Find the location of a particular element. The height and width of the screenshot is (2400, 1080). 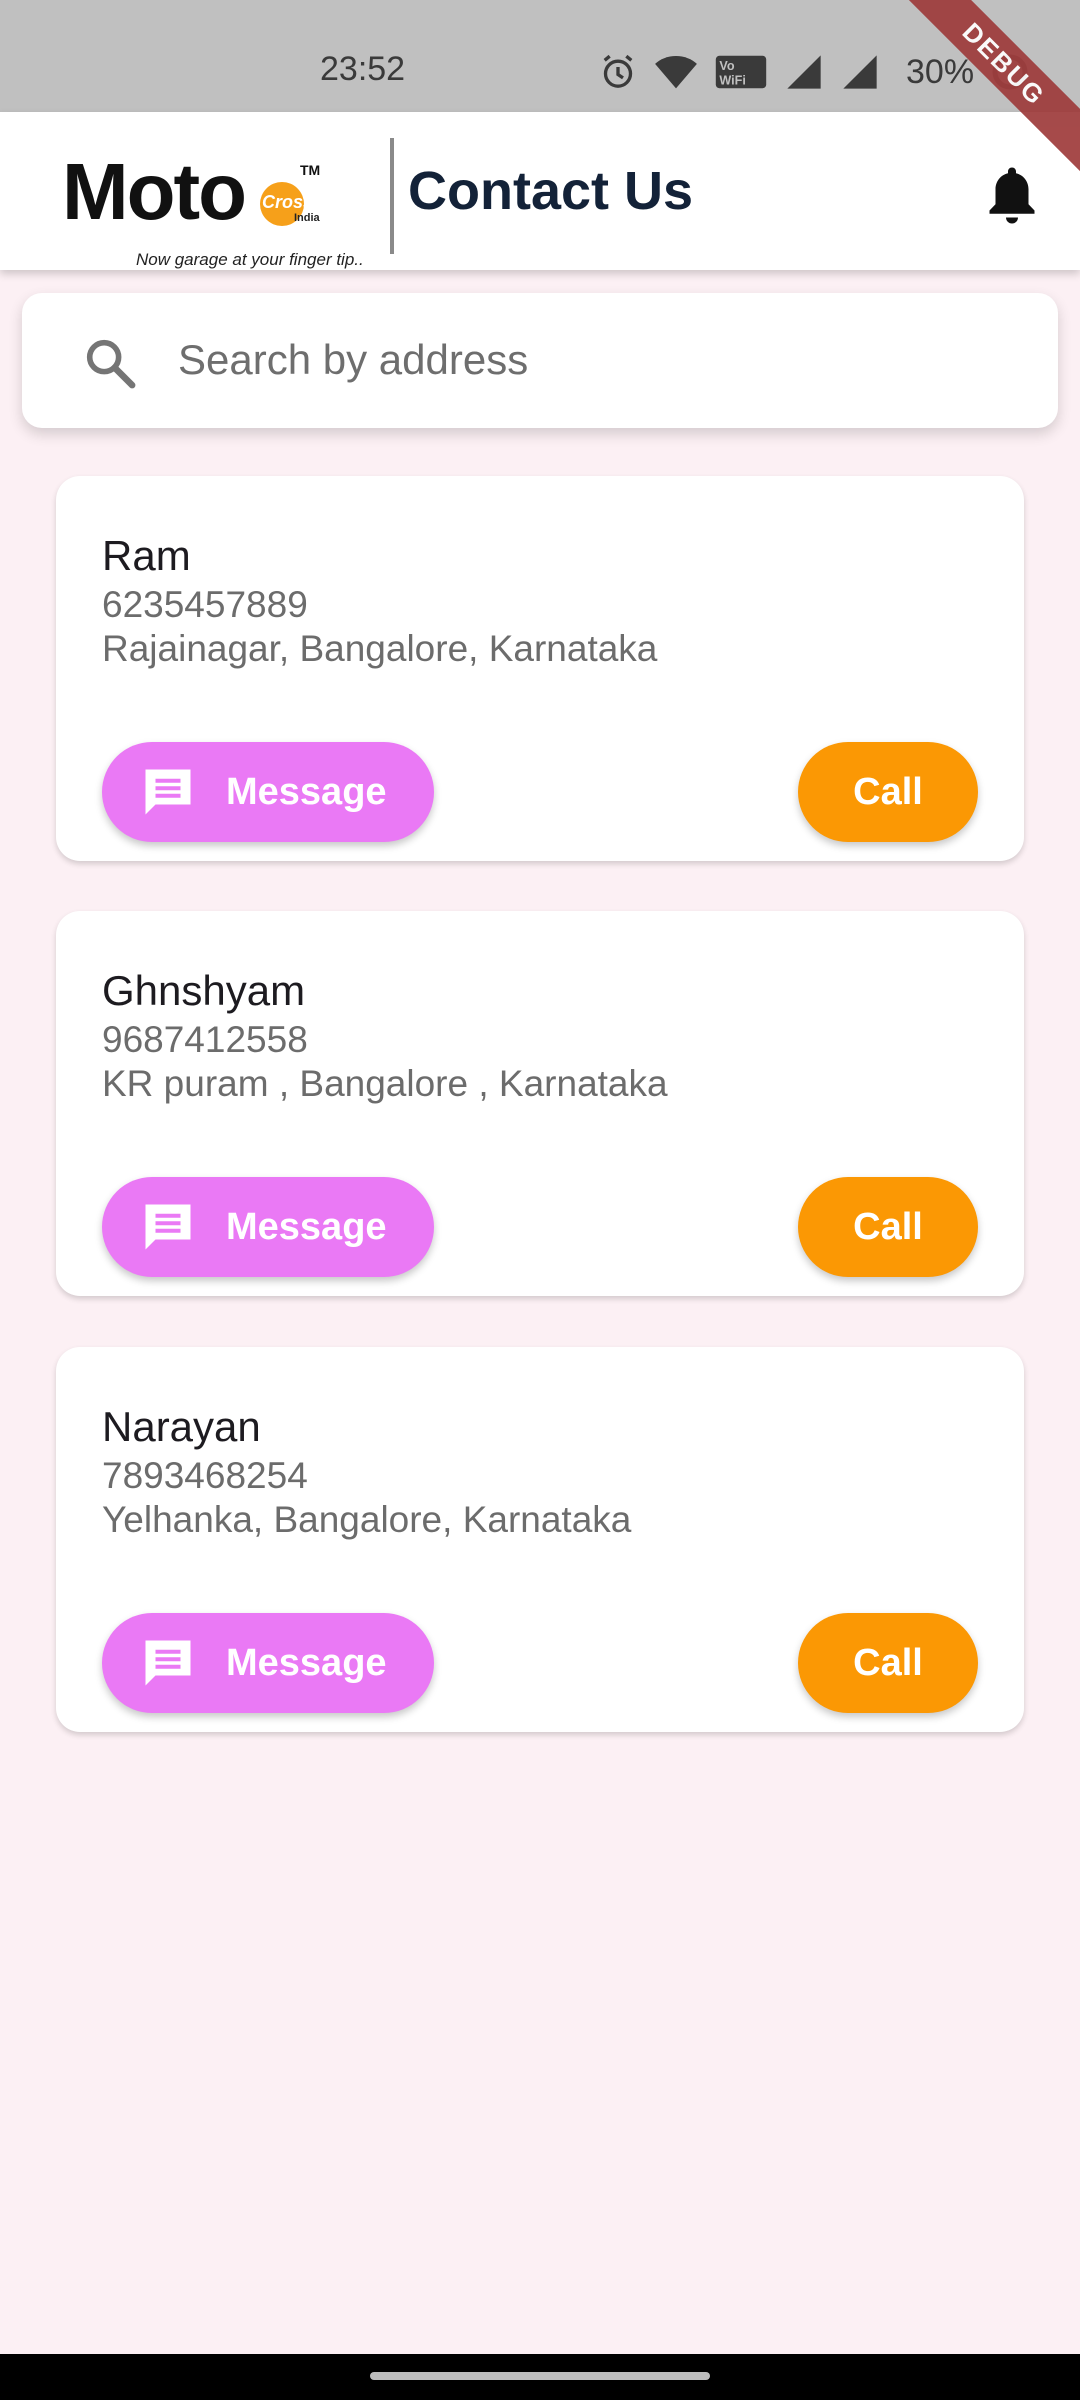

contact-name: Ram is located at coordinates (146, 555).